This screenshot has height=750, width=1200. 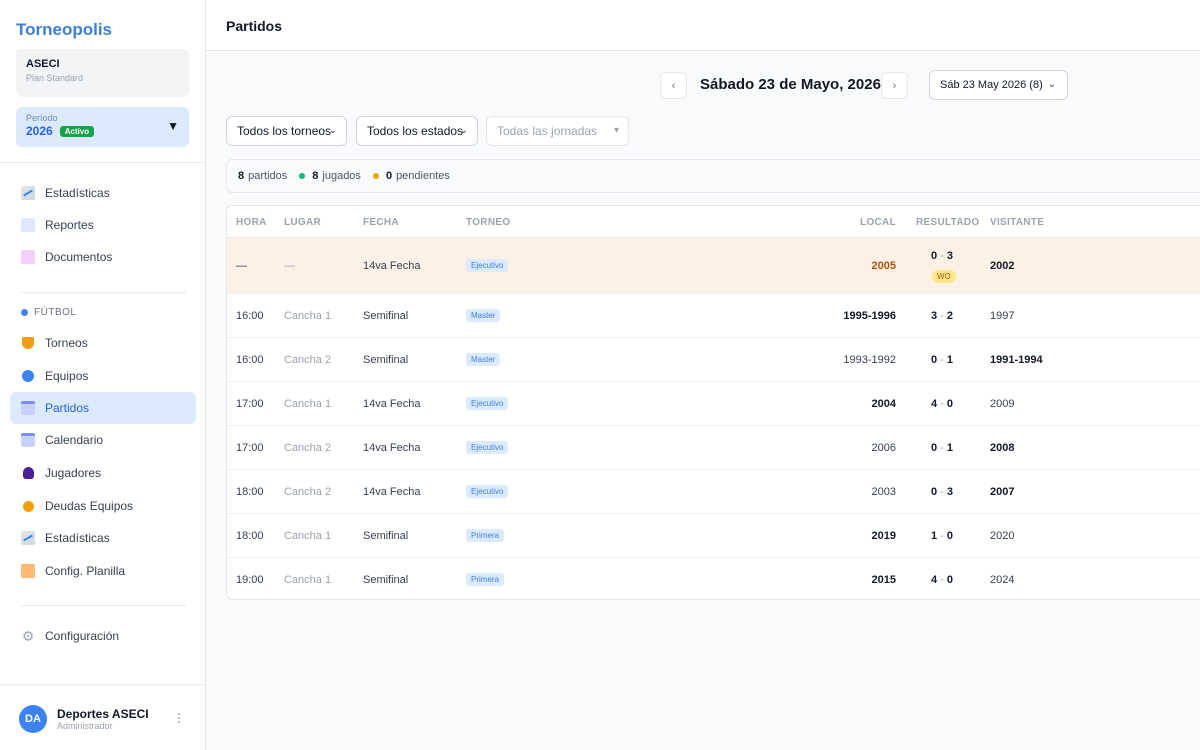 I want to click on column-header-hora: HORA, so click(x=251, y=222).